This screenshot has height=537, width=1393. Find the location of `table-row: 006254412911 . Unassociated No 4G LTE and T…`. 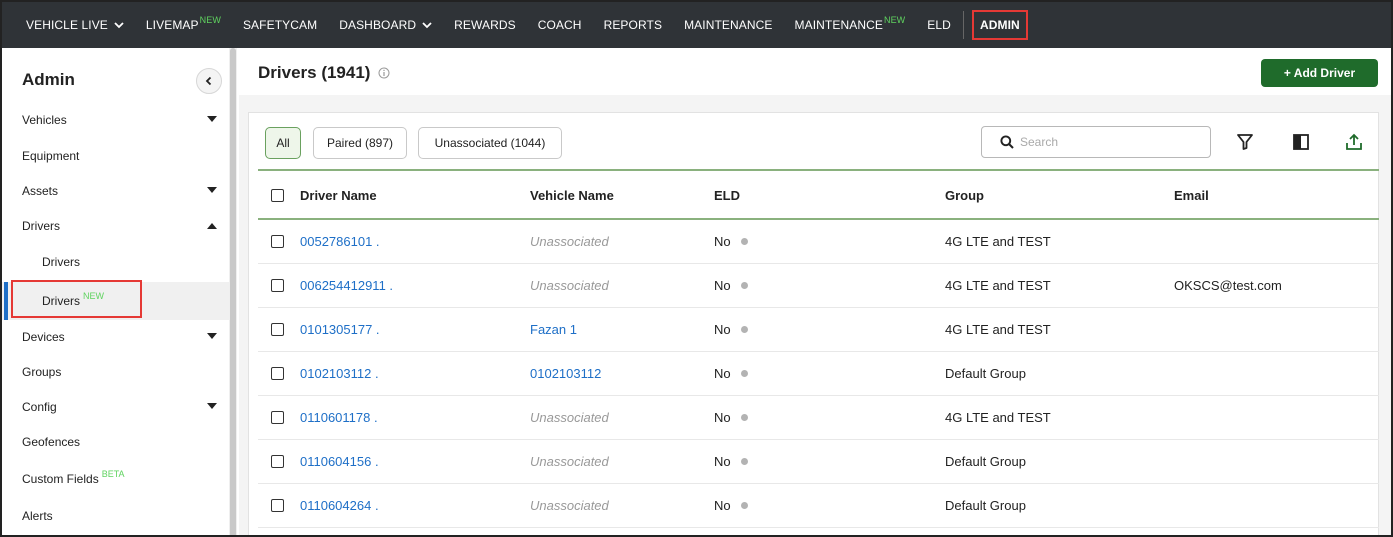

table-row: 006254412911 . Unassociated No 4G LTE and T… is located at coordinates (818, 286).